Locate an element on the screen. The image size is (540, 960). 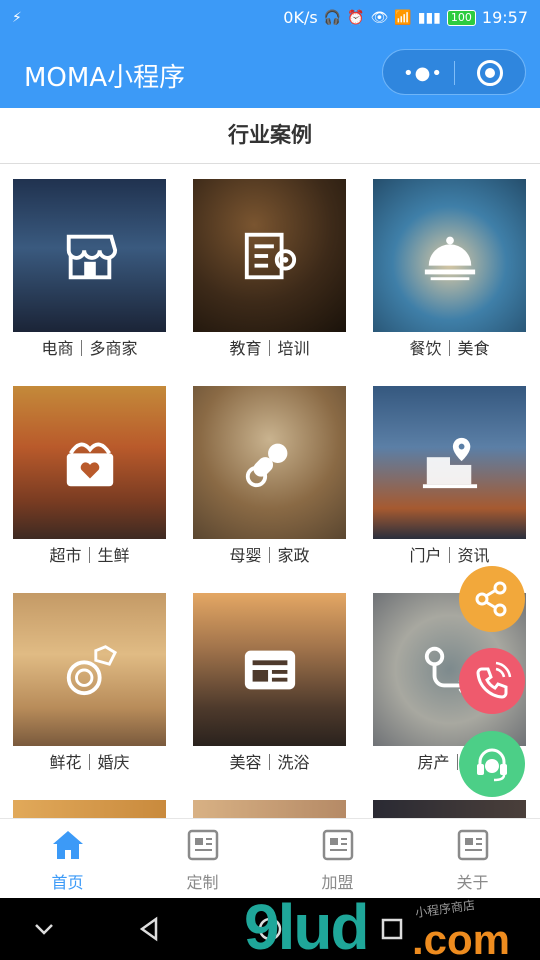
more-menu-button: •●• is located at coordinates (422, 73).